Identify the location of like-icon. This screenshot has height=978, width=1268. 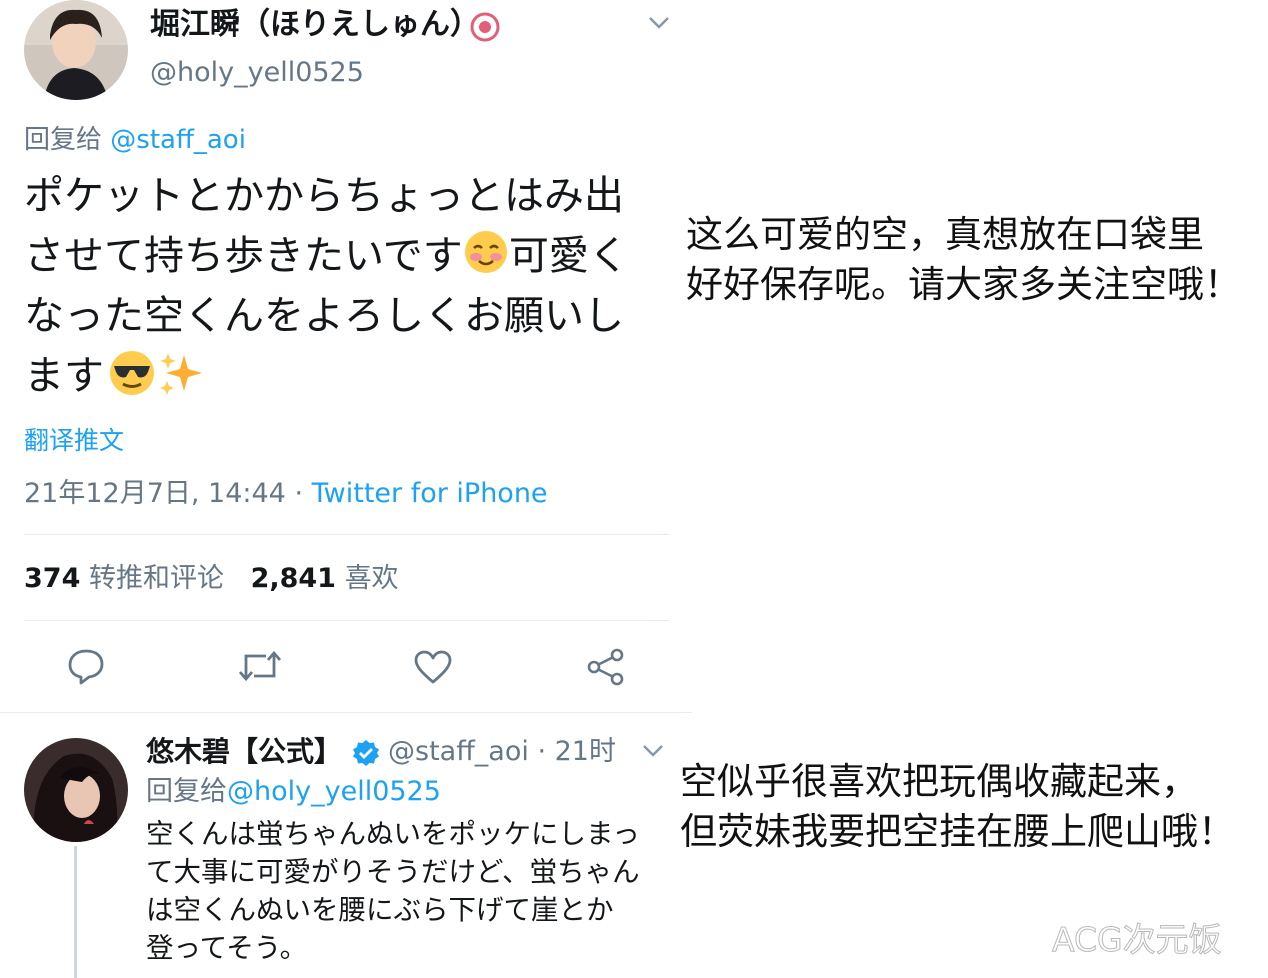
(433, 667).